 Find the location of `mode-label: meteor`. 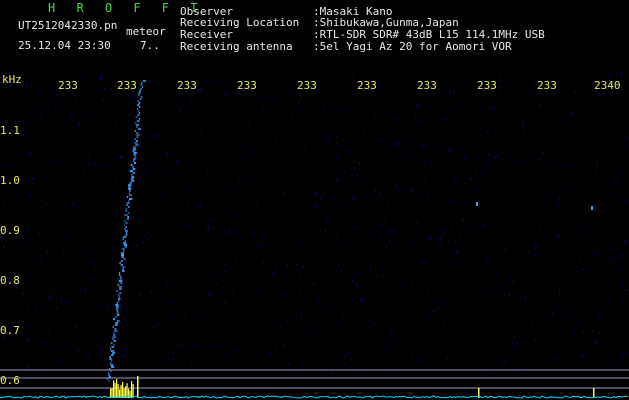

mode-label: meteor is located at coordinates (146, 31).